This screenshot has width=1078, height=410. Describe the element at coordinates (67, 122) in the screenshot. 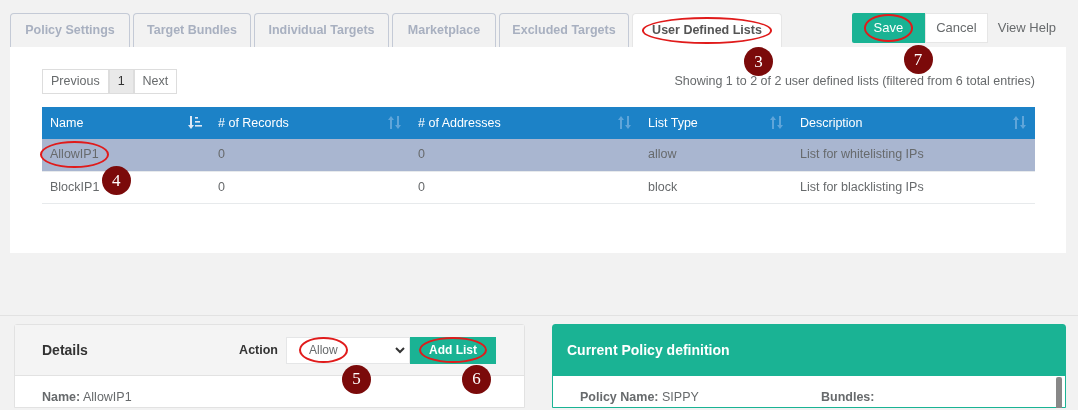

I see `column-label: Name` at that location.